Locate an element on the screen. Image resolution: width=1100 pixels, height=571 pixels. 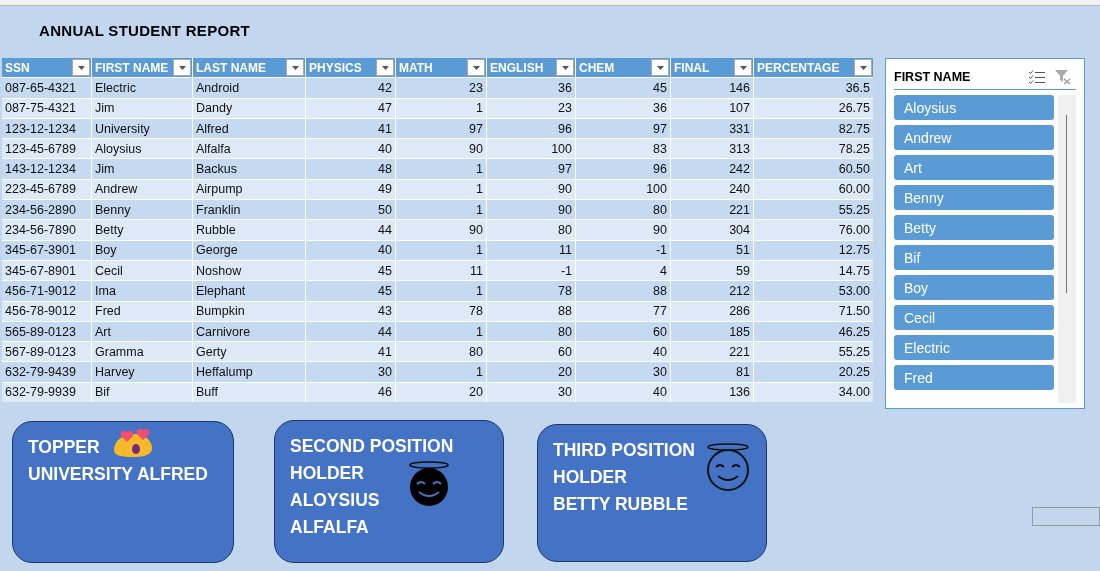
table-cell: Boy is located at coordinates (142, 250).